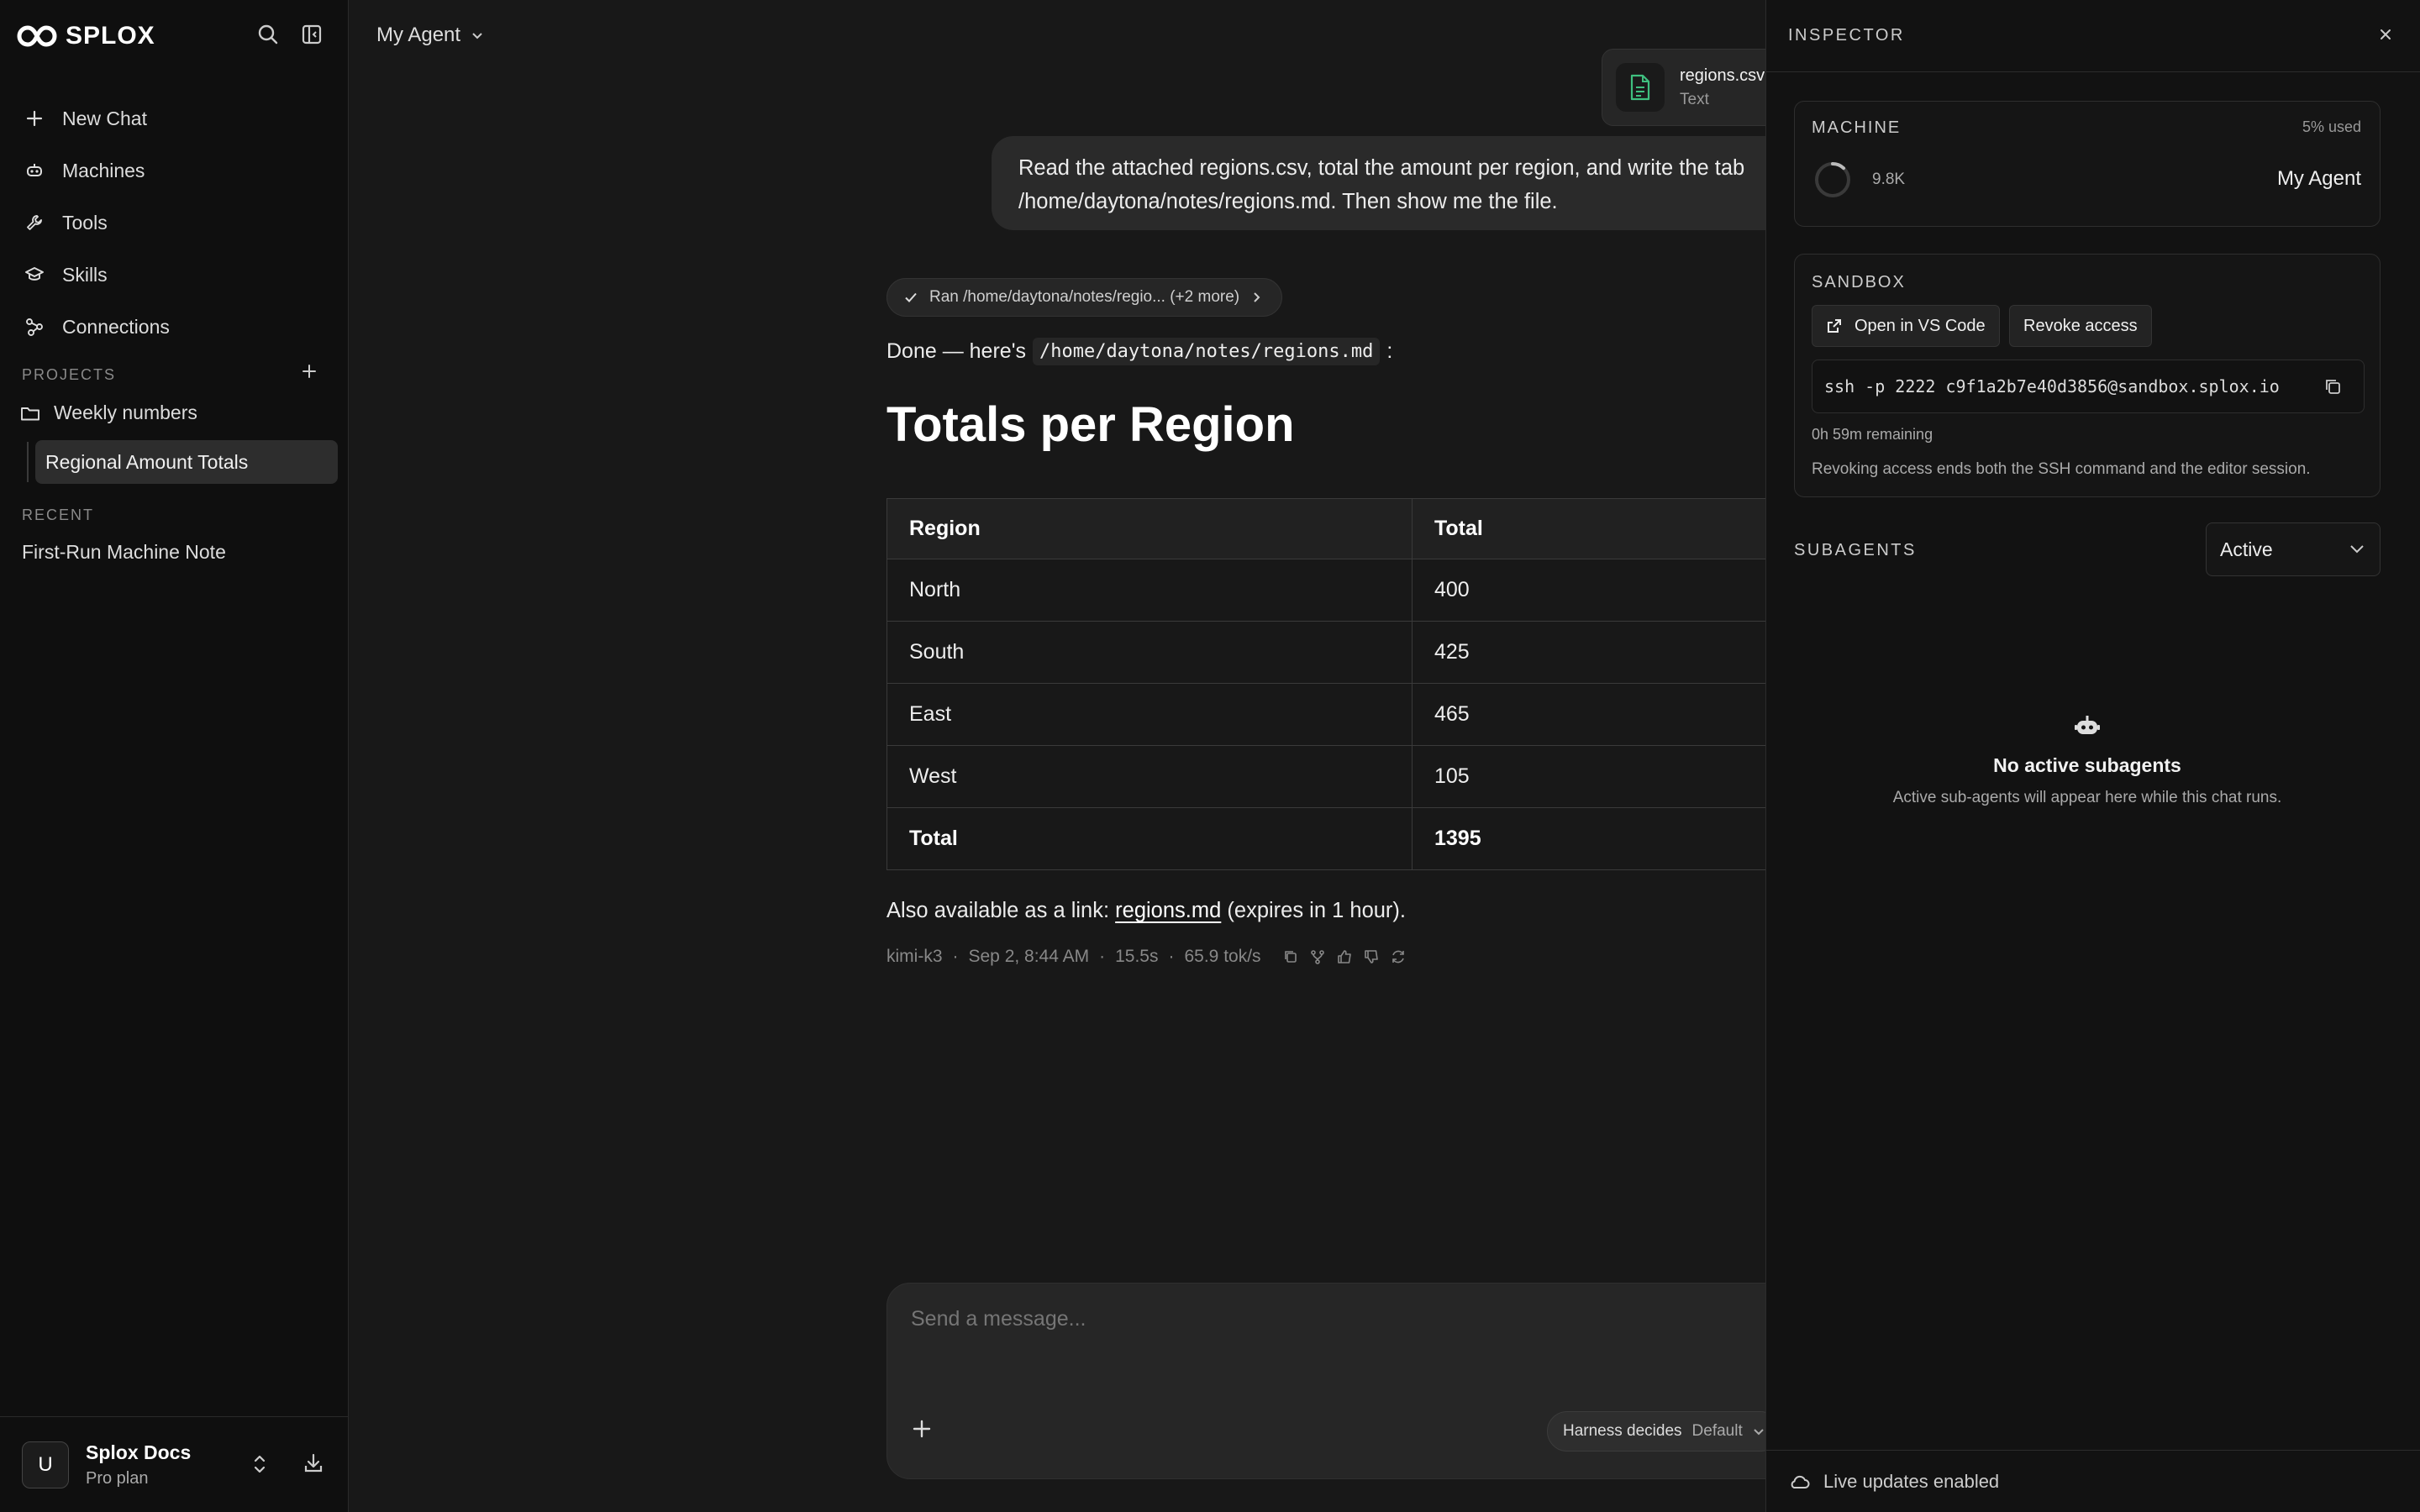 This screenshot has height=1512, width=2420. Describe the element at coordinates (1325, 652) in the screenshot. I see `table-row: South 425` at that location.